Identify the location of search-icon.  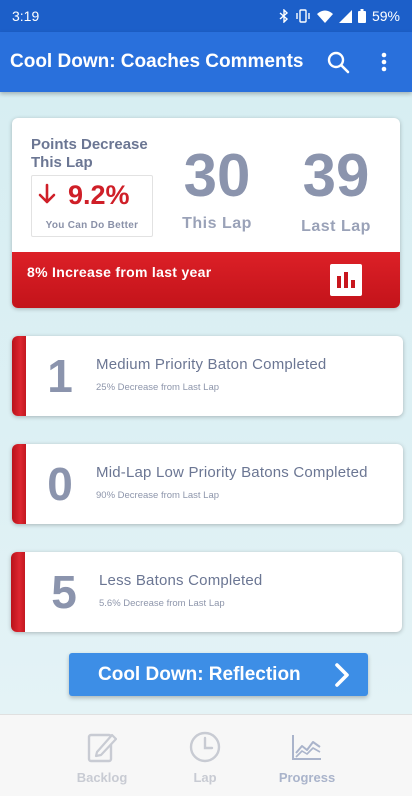
(338, 62).